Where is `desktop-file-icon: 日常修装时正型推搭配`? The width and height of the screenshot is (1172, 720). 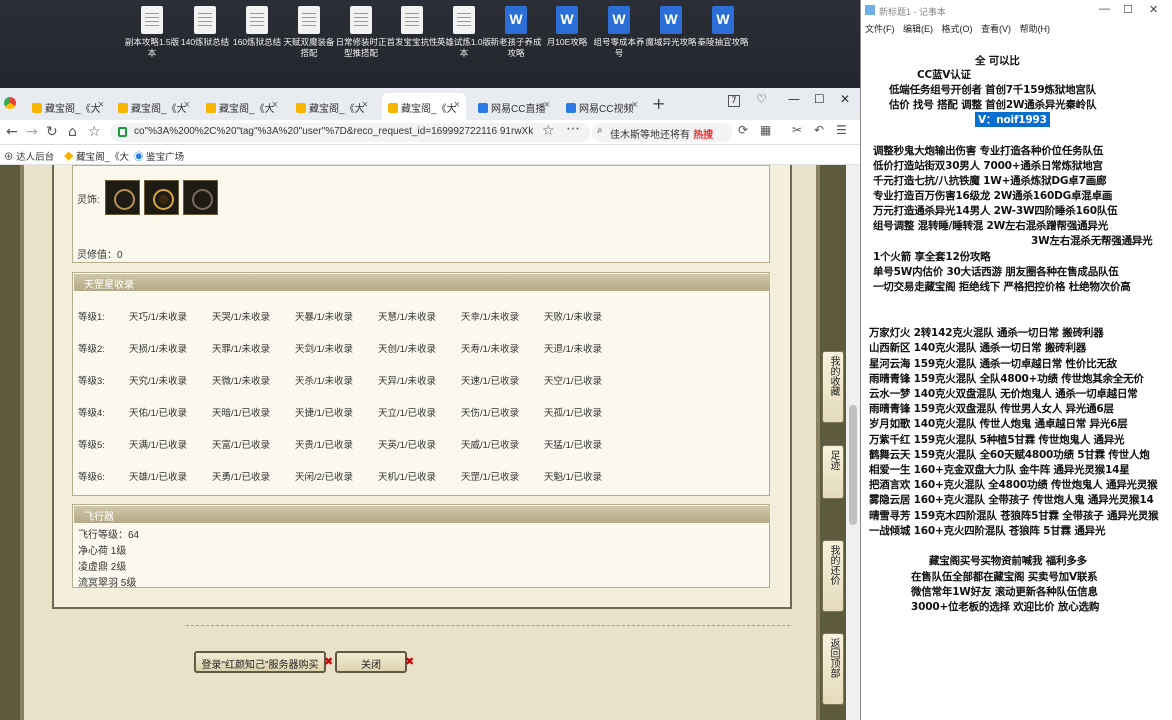 desktop-file-icon: 日常修装时正型推搭配 is located at coordinates (361, 32).